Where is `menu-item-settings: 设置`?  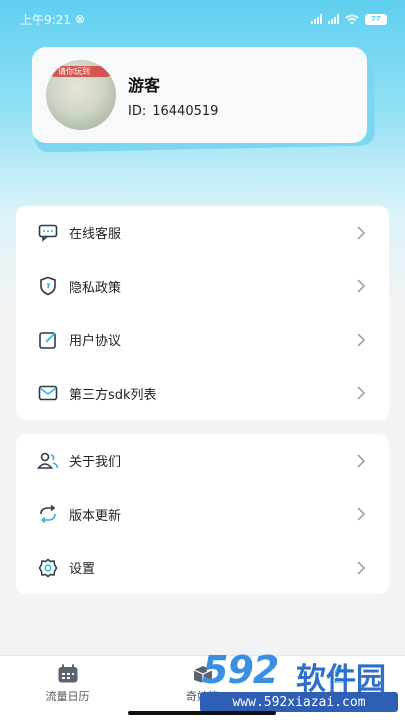
menu-item-settings: 设置 is located at coordinates (202, 568).